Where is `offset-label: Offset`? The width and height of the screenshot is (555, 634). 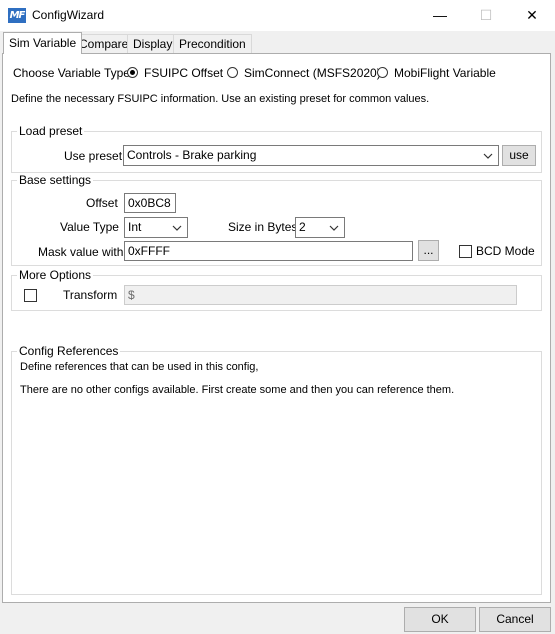 offset-label: Offset is located at coordinates (102, 203).